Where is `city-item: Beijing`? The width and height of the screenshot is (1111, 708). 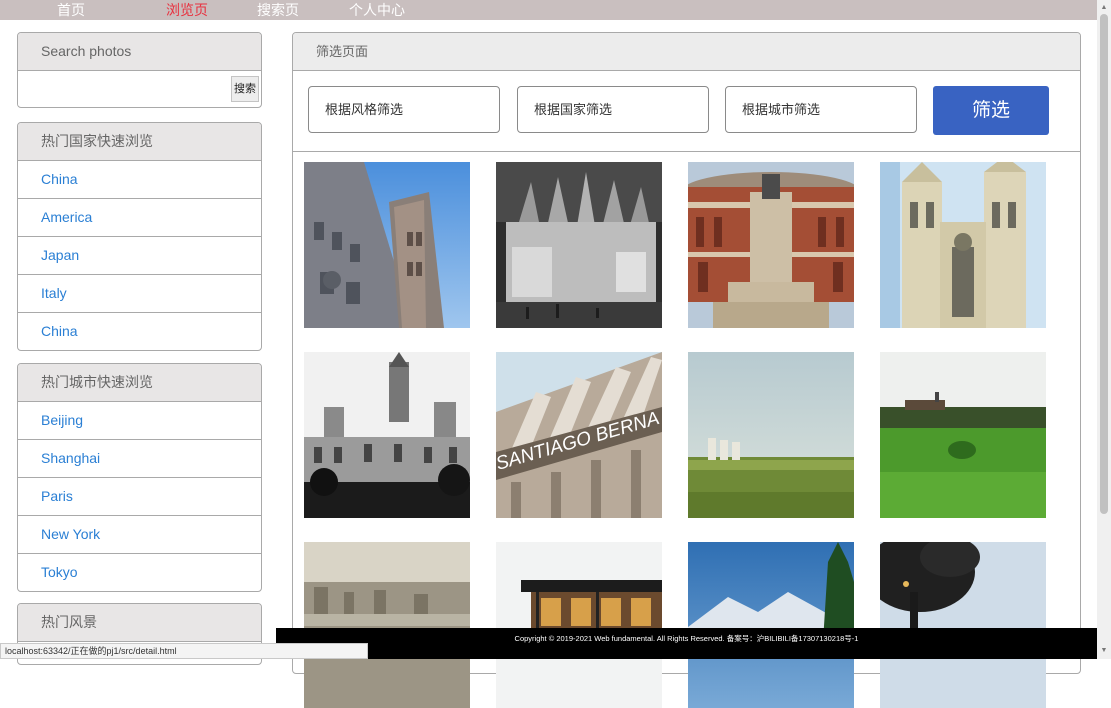 city-item: Beijing is located at coordinates (139, 421).